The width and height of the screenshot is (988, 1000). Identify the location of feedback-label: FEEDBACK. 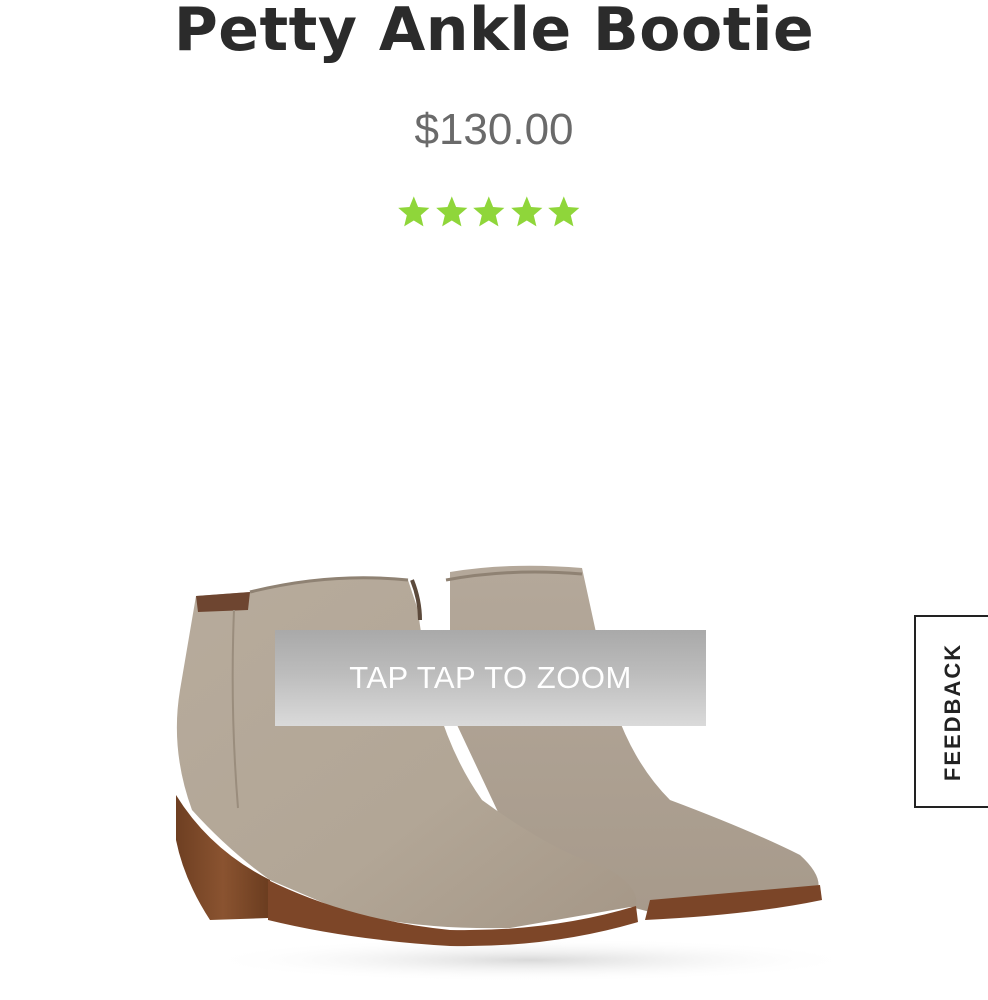
(952, 711).